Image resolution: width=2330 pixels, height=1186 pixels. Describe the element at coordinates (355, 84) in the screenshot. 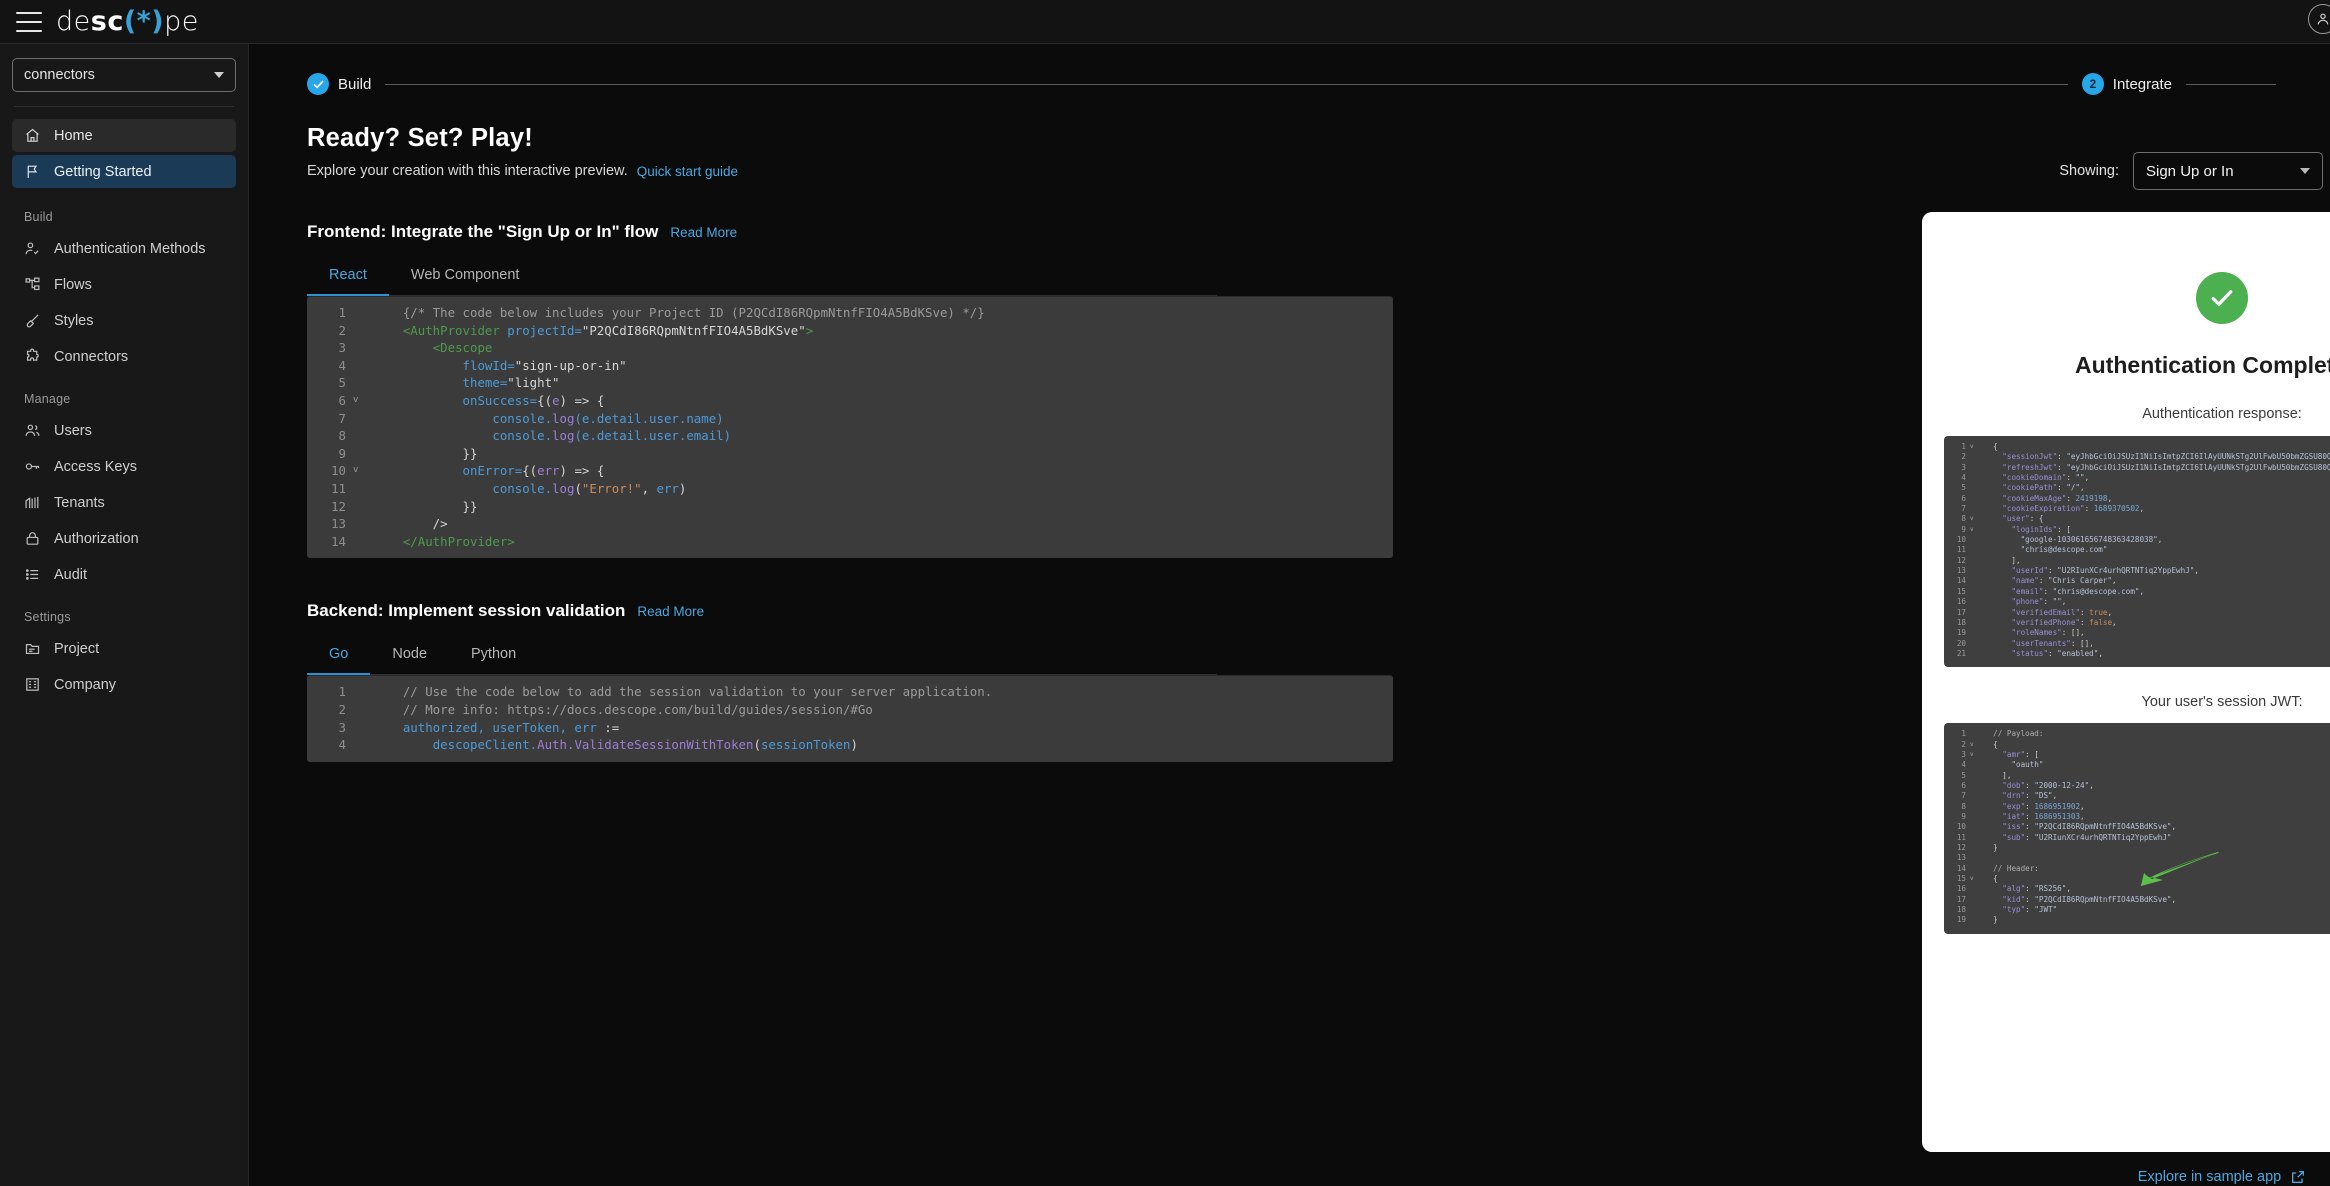

I see `step-label: Build` at that location.